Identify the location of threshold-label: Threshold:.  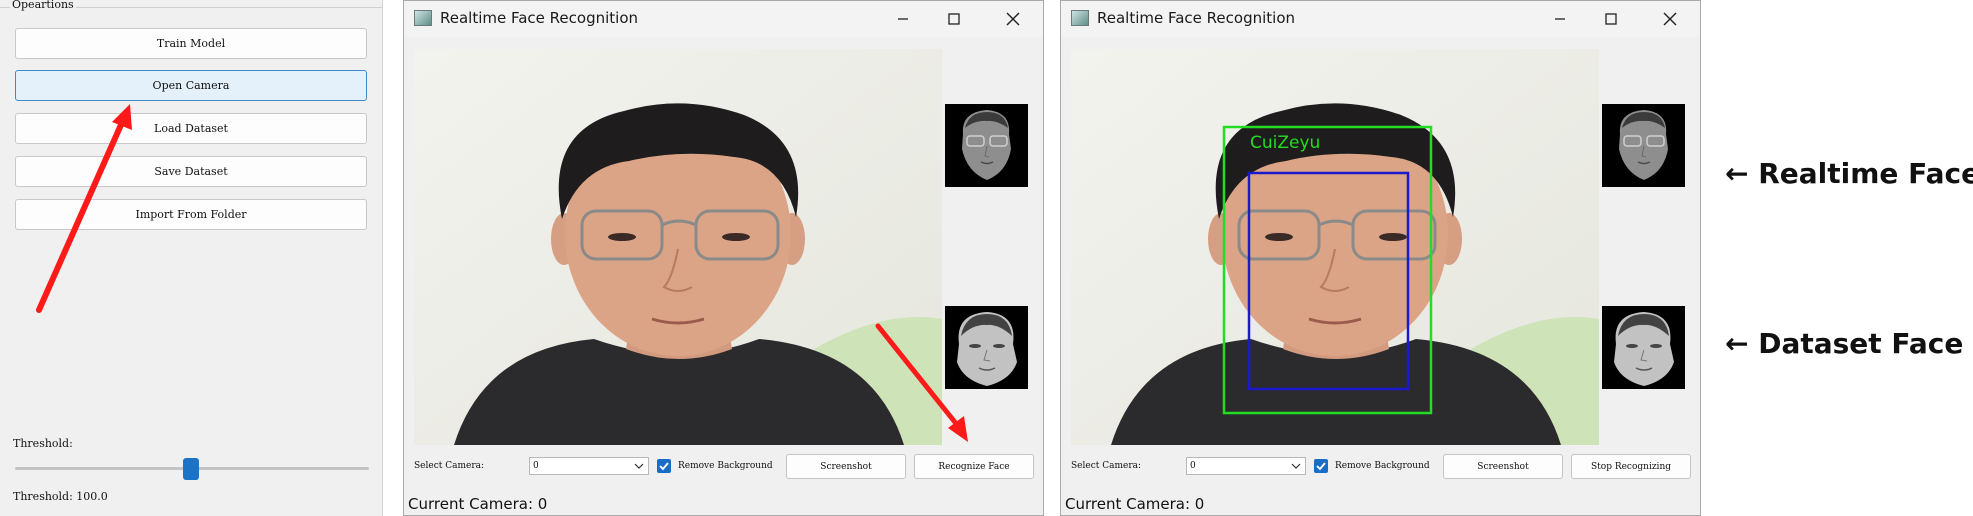
(43, 443).